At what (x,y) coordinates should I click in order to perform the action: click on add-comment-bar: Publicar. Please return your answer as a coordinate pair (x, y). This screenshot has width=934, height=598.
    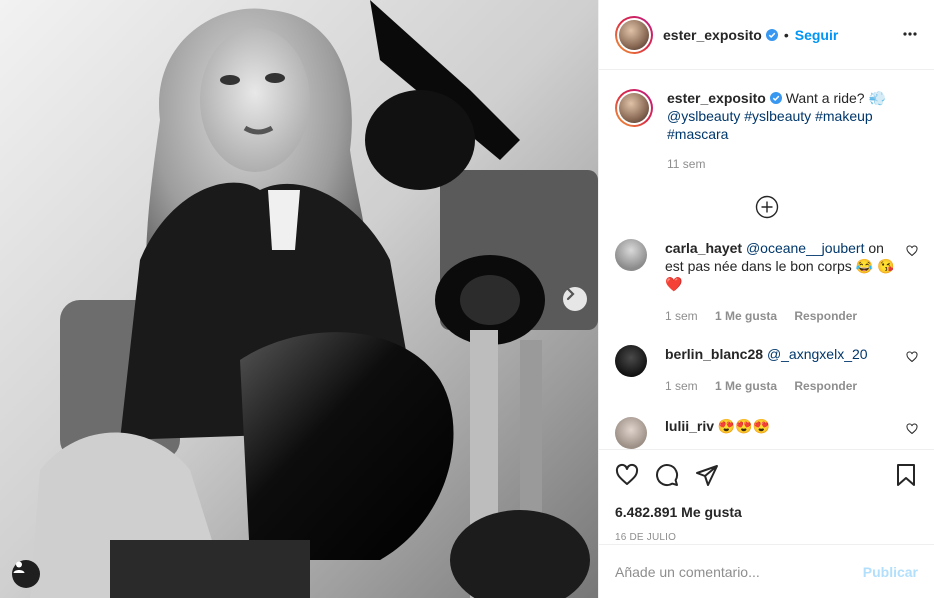
    Looking at the image, I should click on (766, 571).